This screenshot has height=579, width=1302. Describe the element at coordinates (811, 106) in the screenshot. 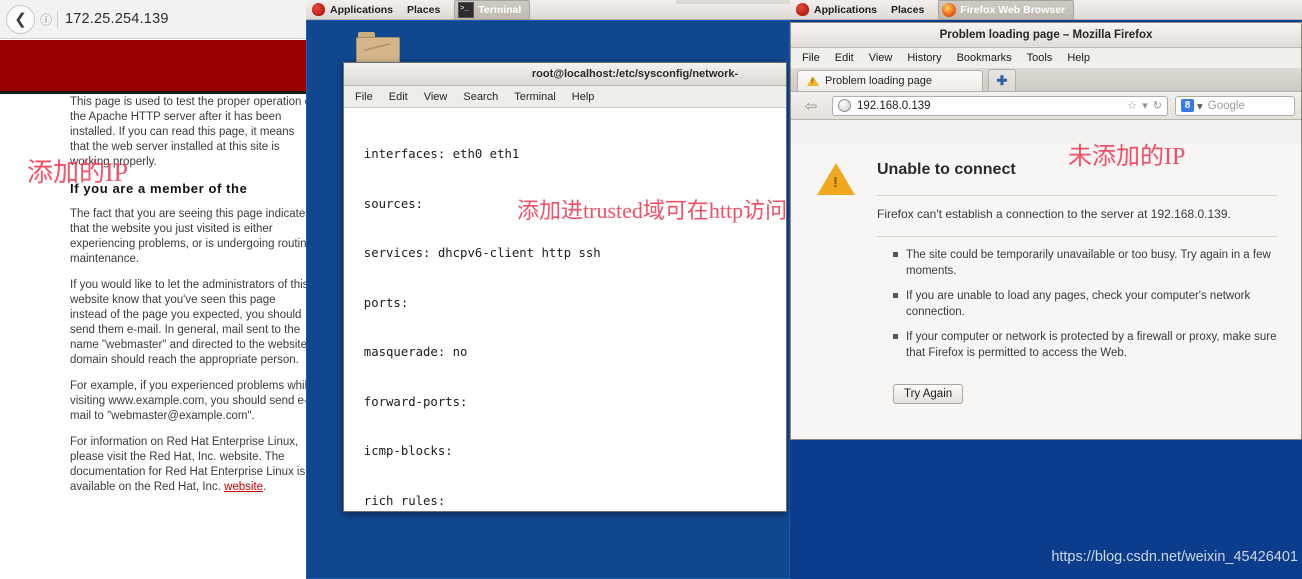

I see `back-arrow-icon: ⇦` at that location.